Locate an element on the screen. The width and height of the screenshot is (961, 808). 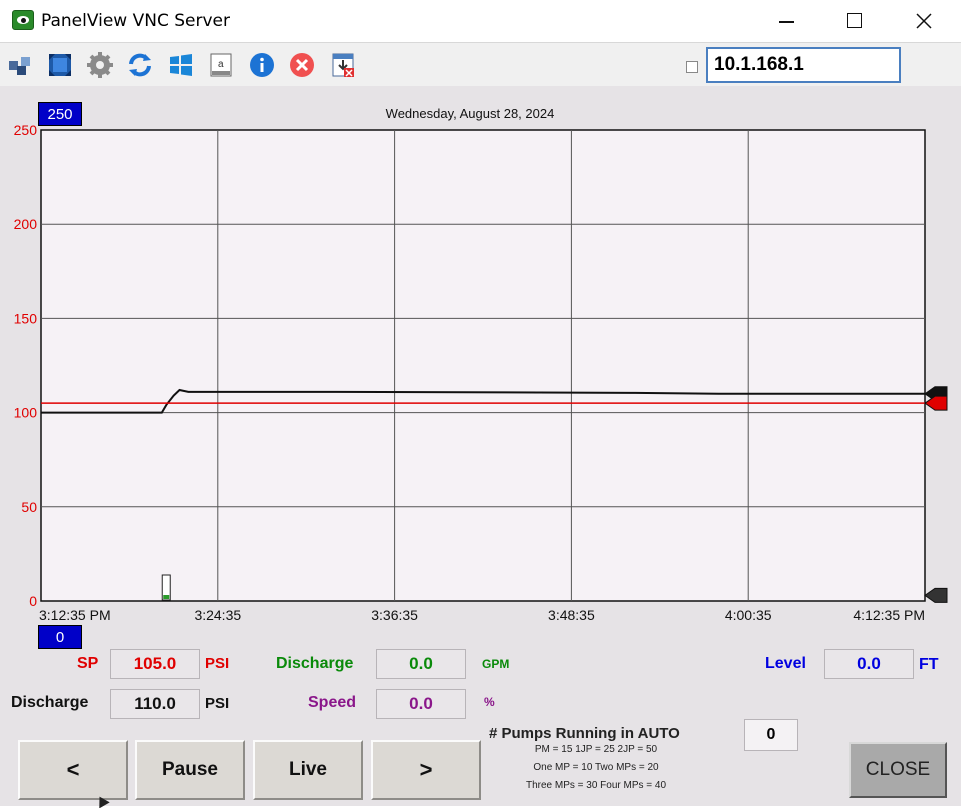
window-title: PanelView VNC Server is located at coordinates (135, 21).